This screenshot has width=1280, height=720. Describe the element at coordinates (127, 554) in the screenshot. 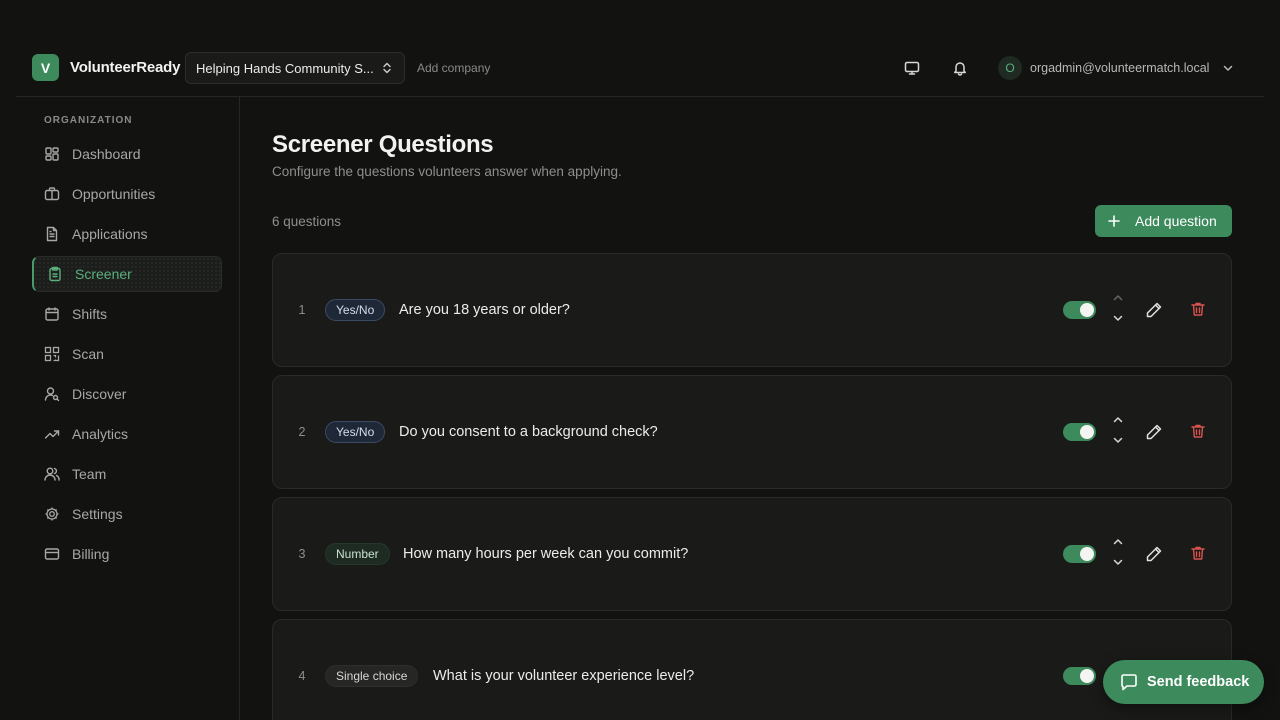

I see `sidebar-item-billing: Billing` at that location.